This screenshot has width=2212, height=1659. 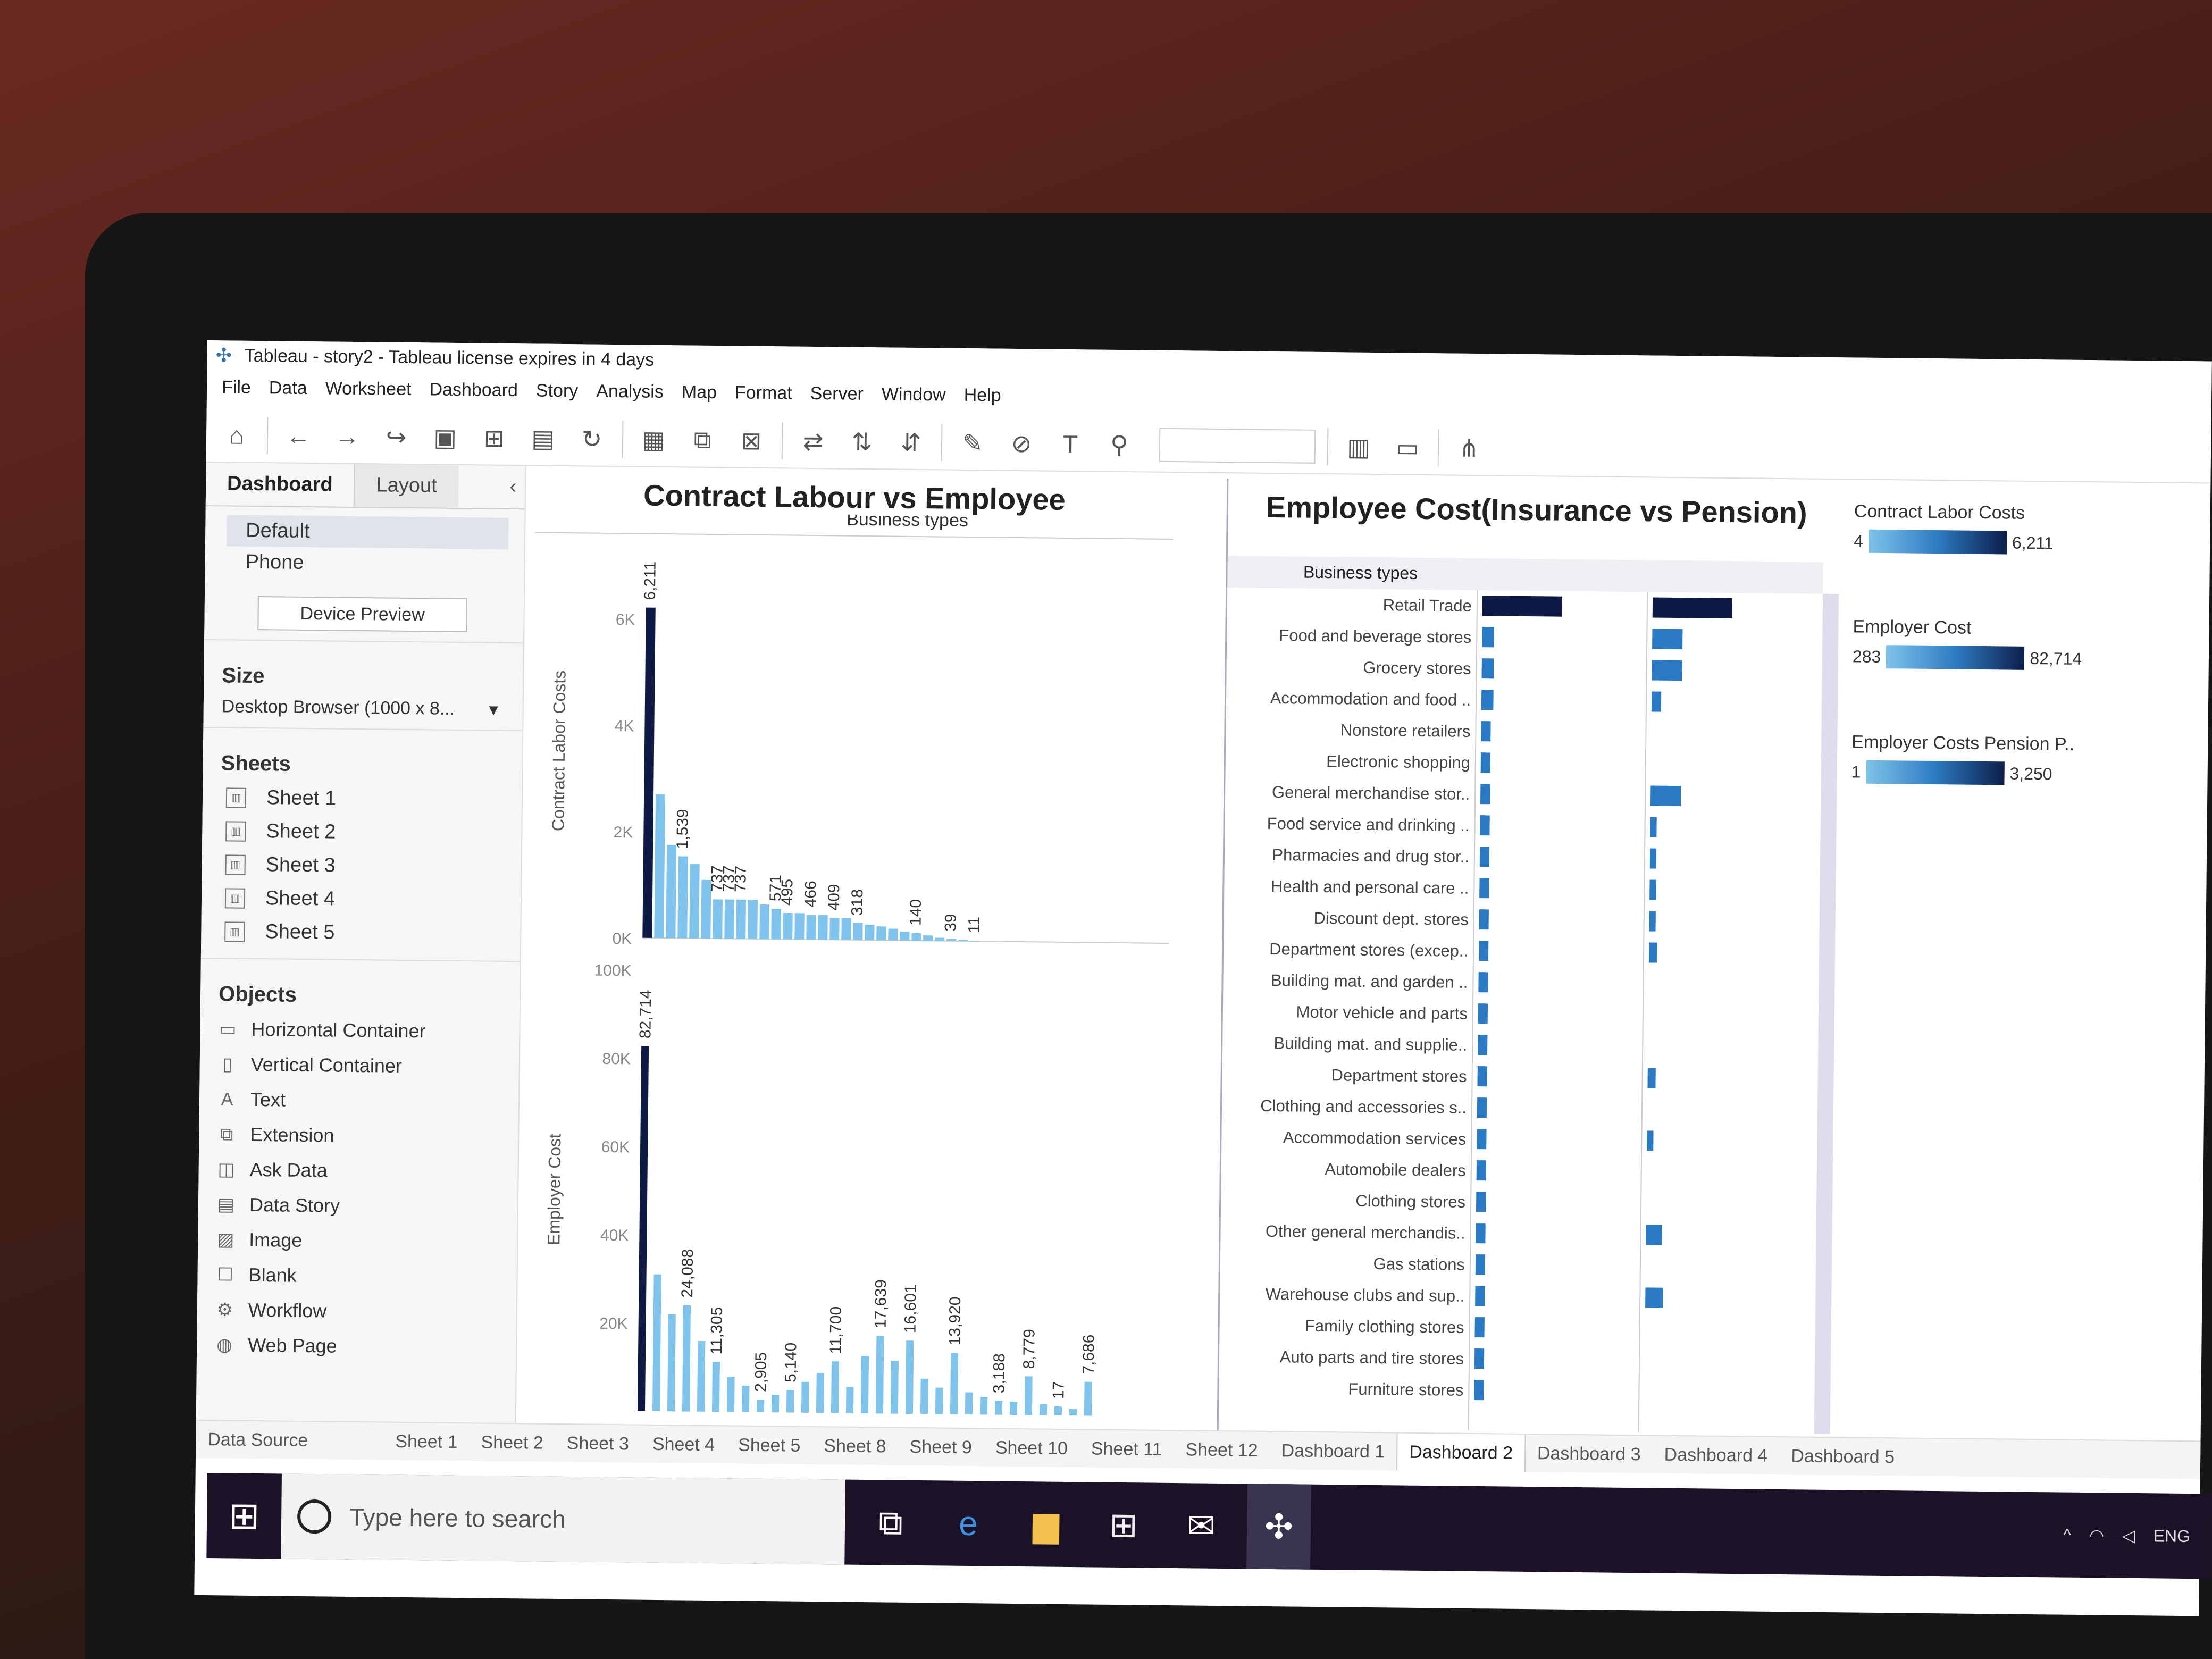 I want to click on tab-dashboard: Dashboard 3, so click(x=1589, y=1454).